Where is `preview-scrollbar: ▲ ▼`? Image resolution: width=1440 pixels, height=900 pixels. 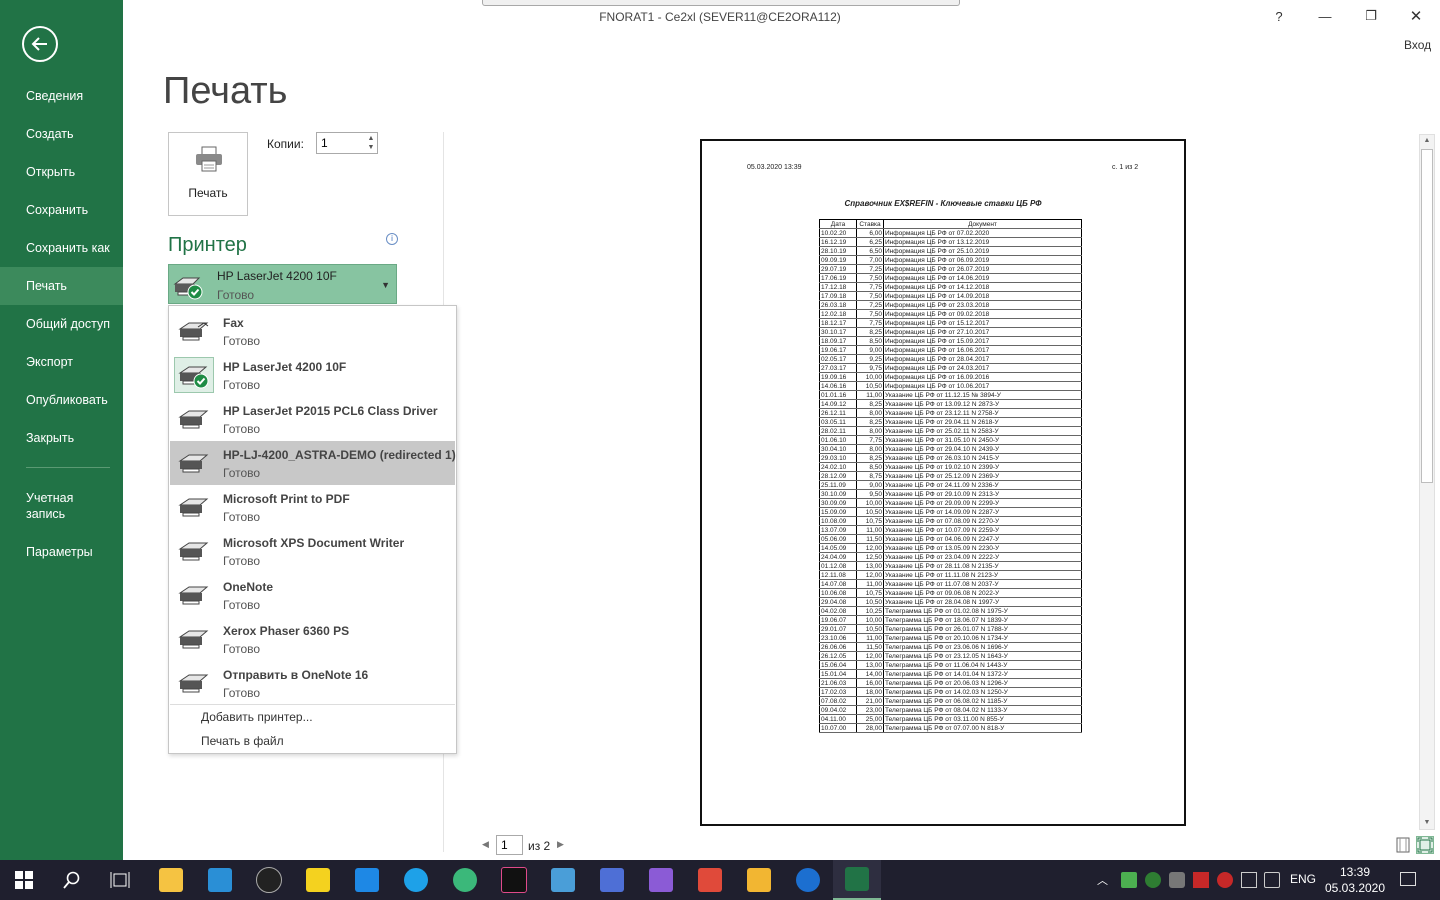 preview-scrollbar: ▲ ▼ is located at coordinates (1427, 482).